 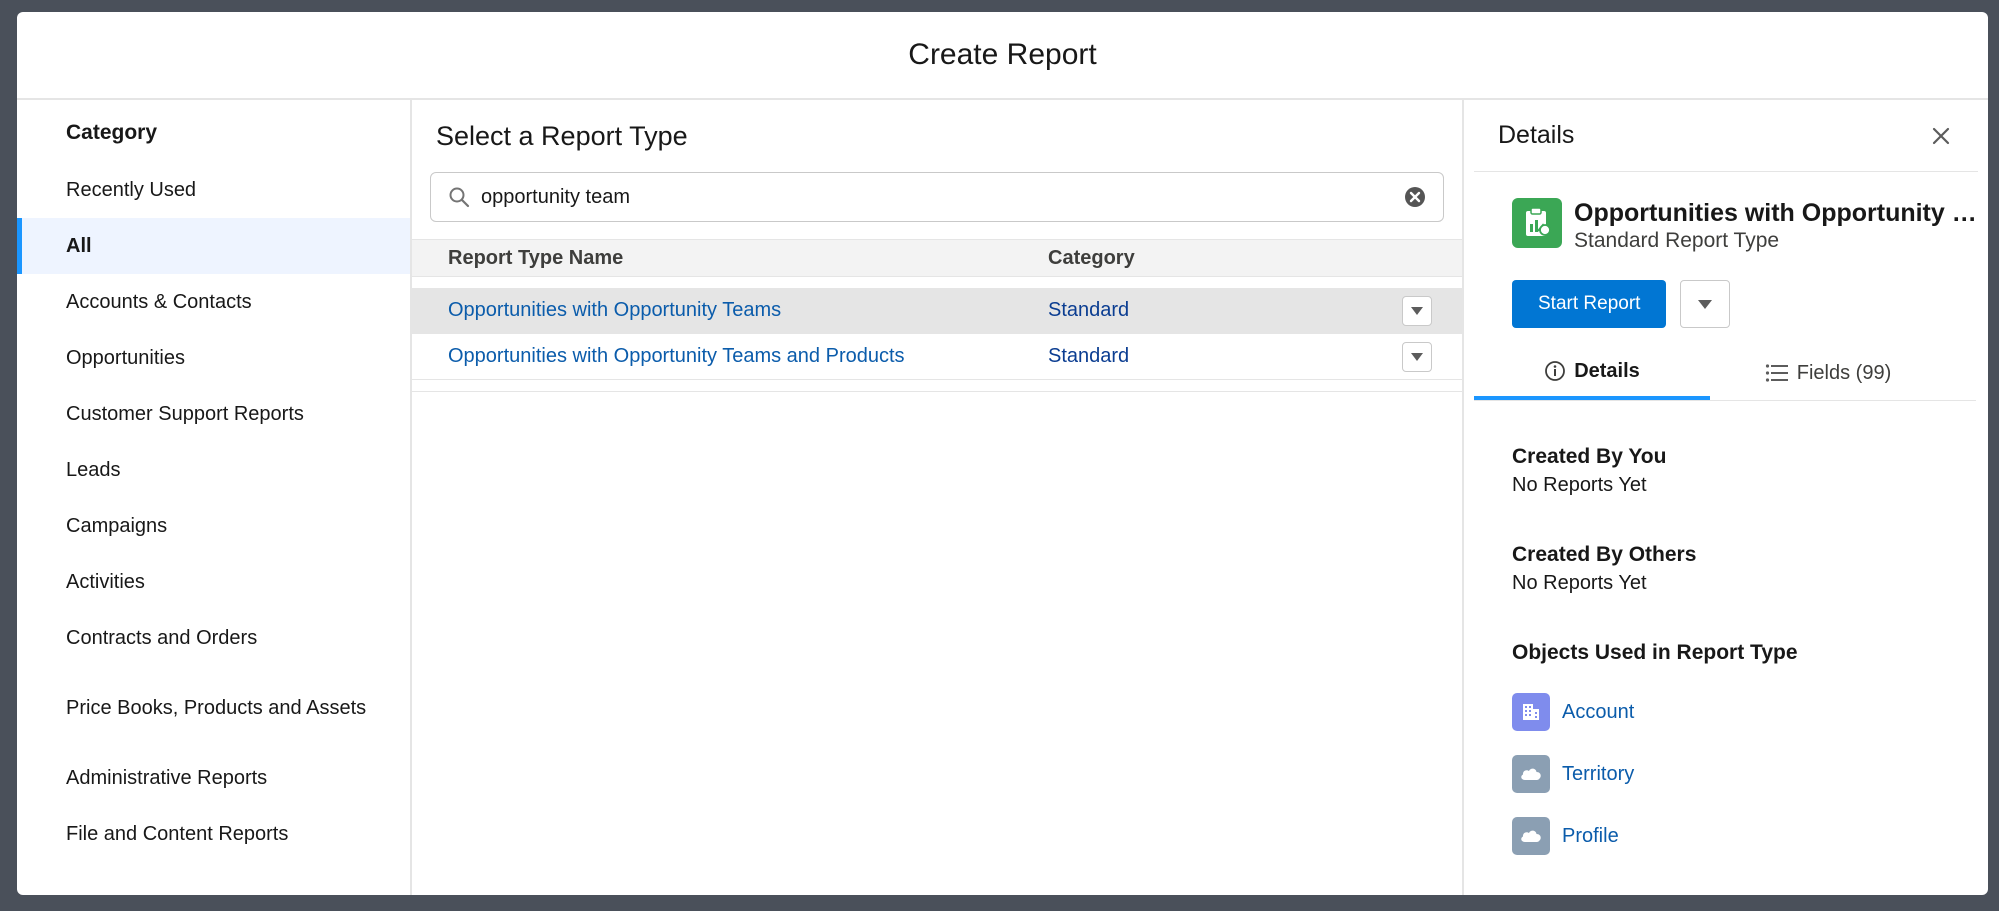 I want to click on sidebar-item-activities: Activities, so click(x=213, y=582).